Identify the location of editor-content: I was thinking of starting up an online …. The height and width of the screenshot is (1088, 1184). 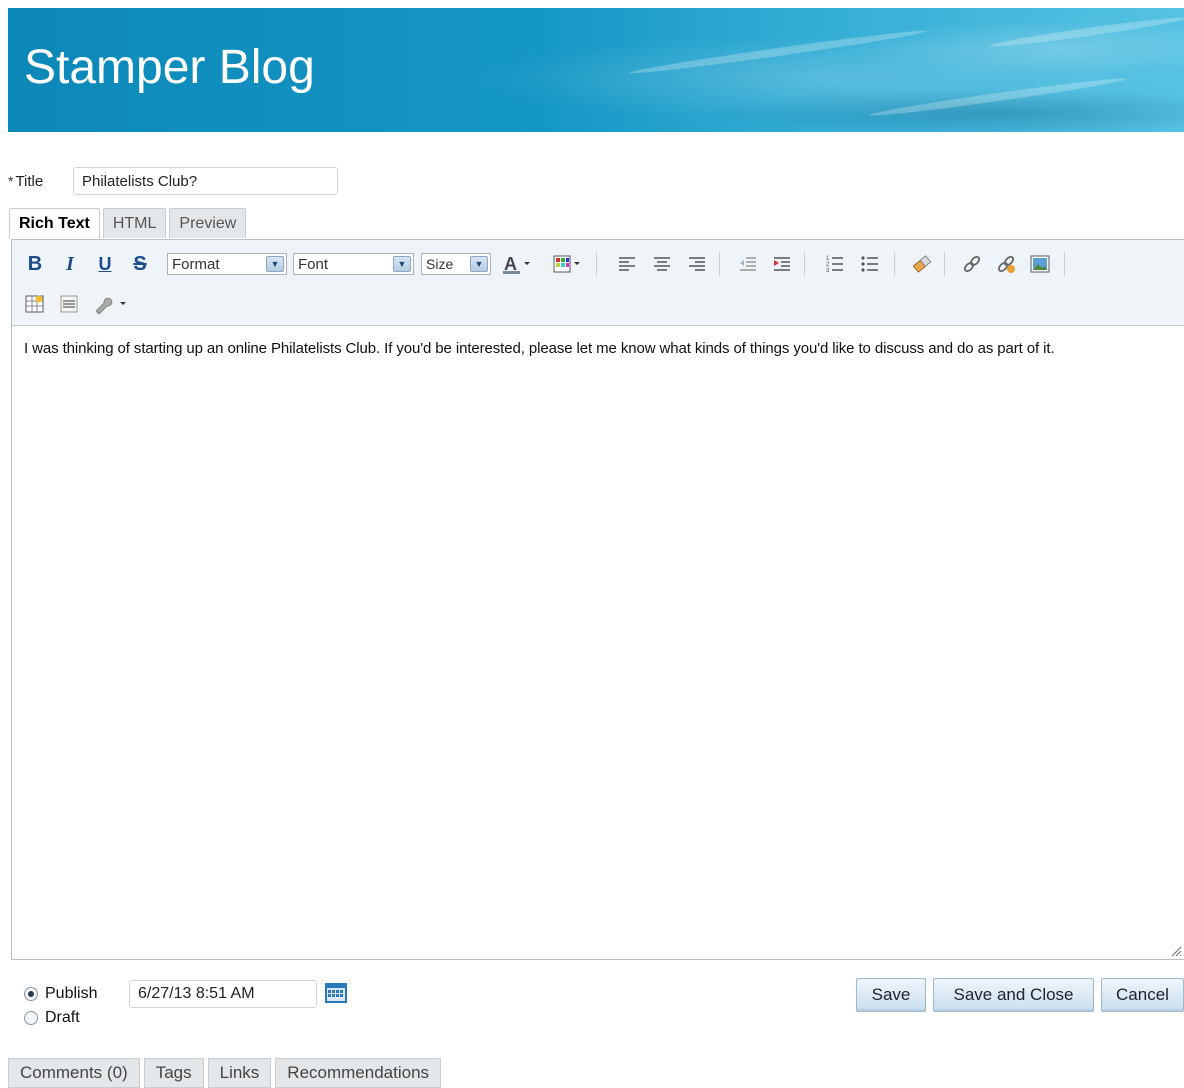
(598, 348).